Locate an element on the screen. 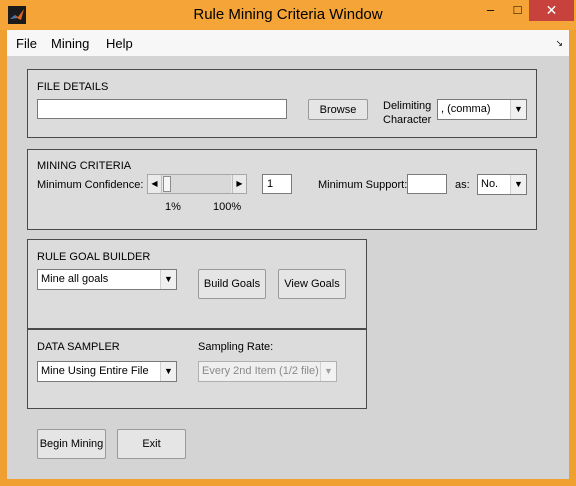 The height and width of the screenshot is (486, 576). confidence-value-input: 1 is located at coordinates (277, 184).